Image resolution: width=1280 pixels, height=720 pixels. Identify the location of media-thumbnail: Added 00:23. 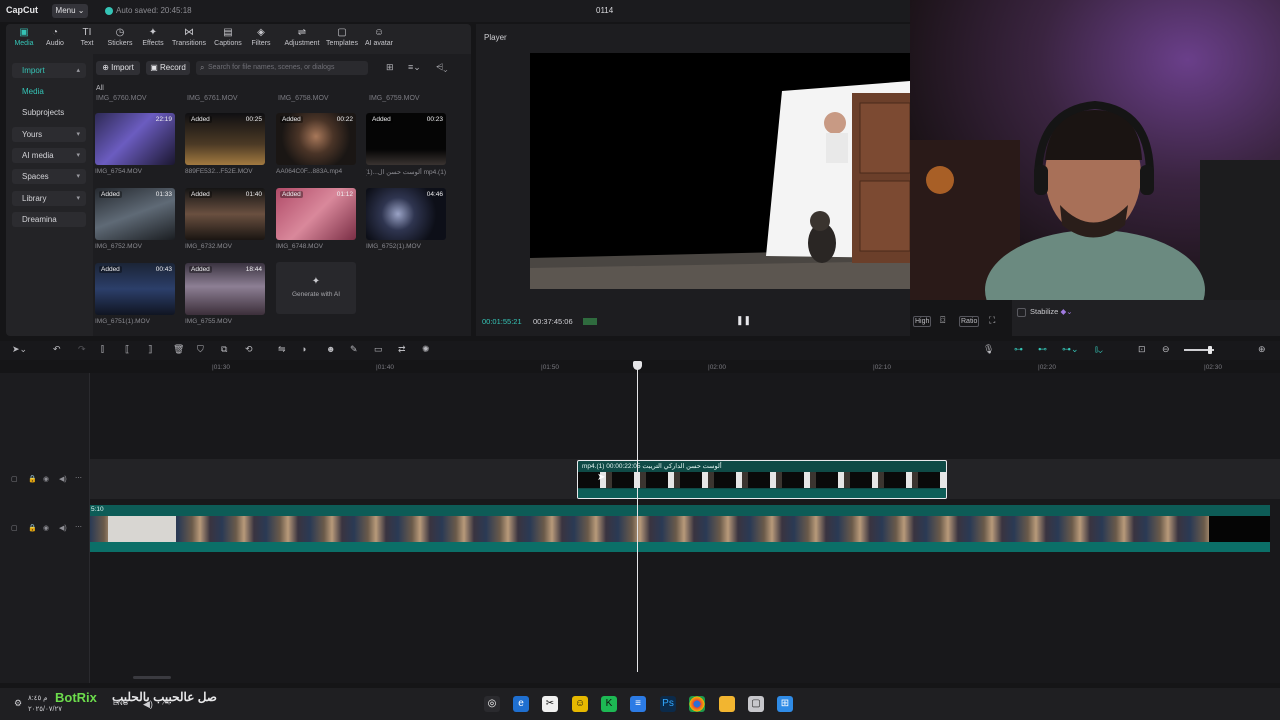
(406, 139).